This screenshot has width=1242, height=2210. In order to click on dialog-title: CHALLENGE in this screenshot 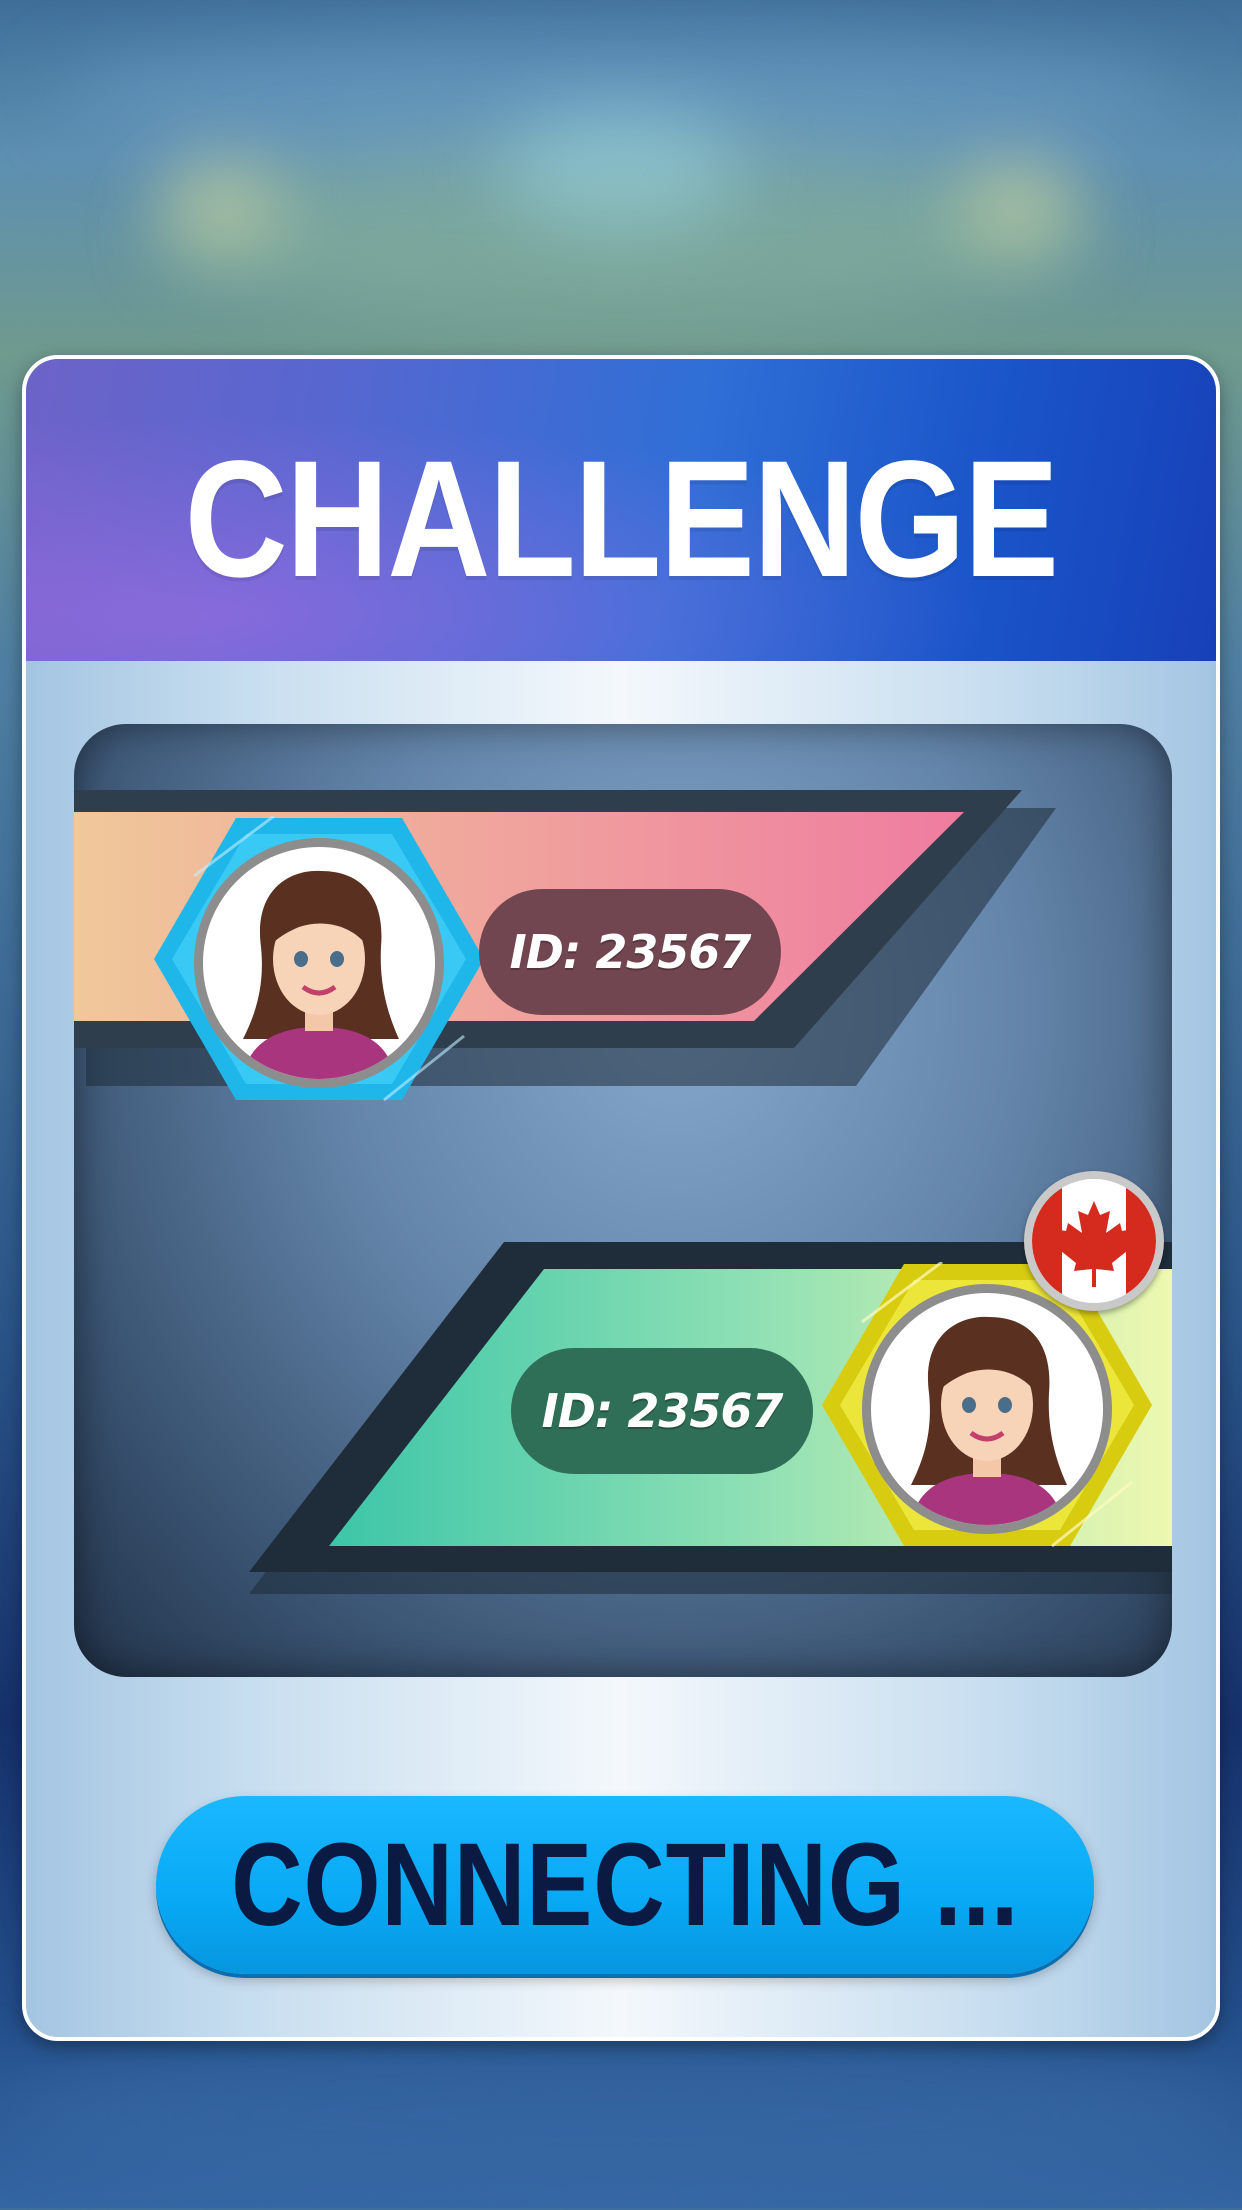, I will do `click(622, 519)`.